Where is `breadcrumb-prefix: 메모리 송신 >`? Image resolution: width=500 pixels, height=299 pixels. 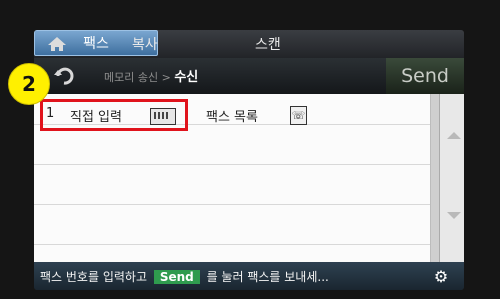 breadcrumb-prefix: 메모리 송신 > is located at coordinates (139, 77).